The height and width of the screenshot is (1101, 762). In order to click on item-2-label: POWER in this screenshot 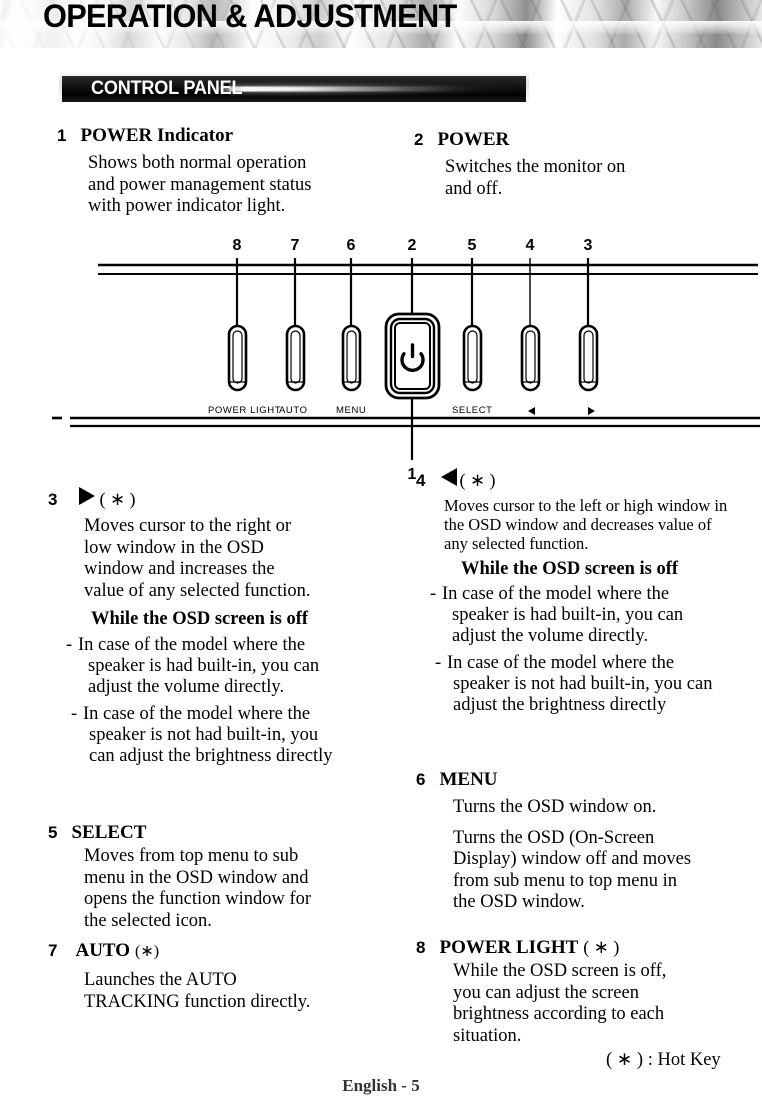, I will do `click(473, 139)`.